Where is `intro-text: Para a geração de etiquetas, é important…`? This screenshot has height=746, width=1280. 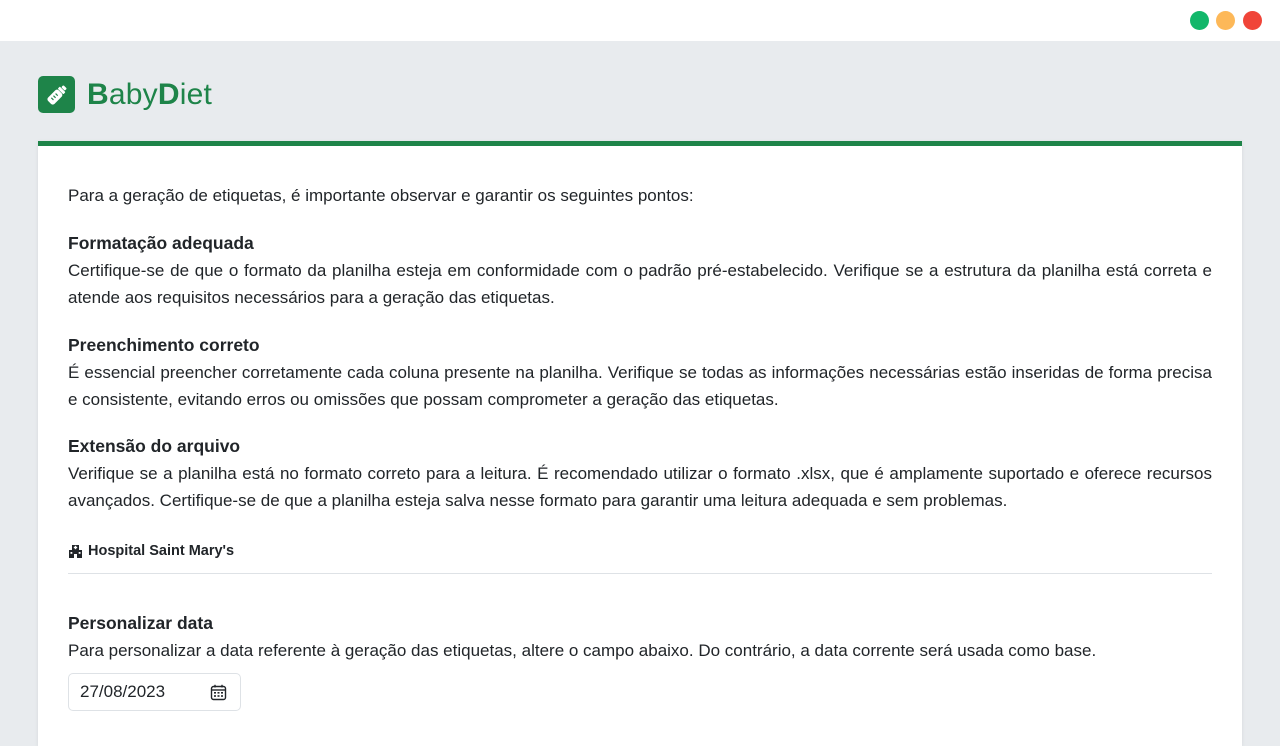 intro-text: Para a geração de etiquetas, é important… is located at coordinates (381, 195).